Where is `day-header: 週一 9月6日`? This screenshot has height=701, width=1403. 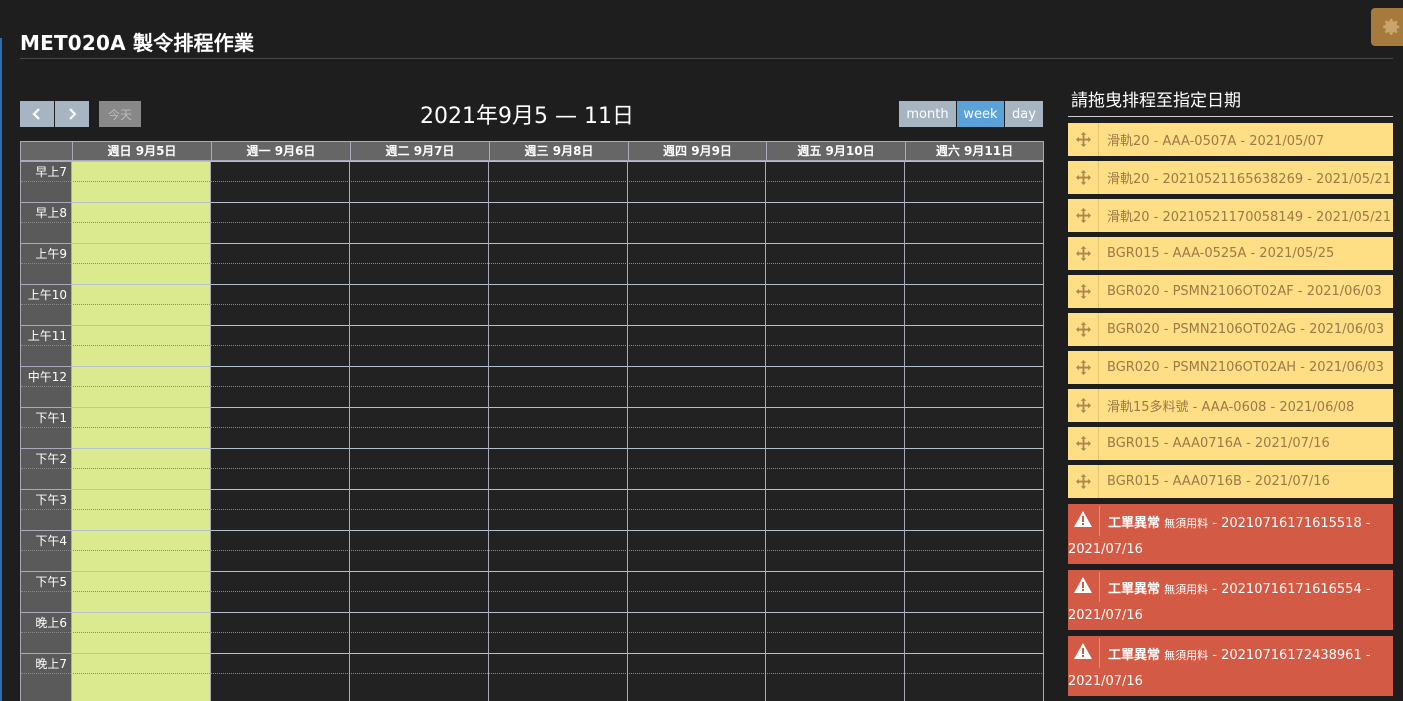 day-header: 週一 9月6日 is located at coordinates (280, 151).